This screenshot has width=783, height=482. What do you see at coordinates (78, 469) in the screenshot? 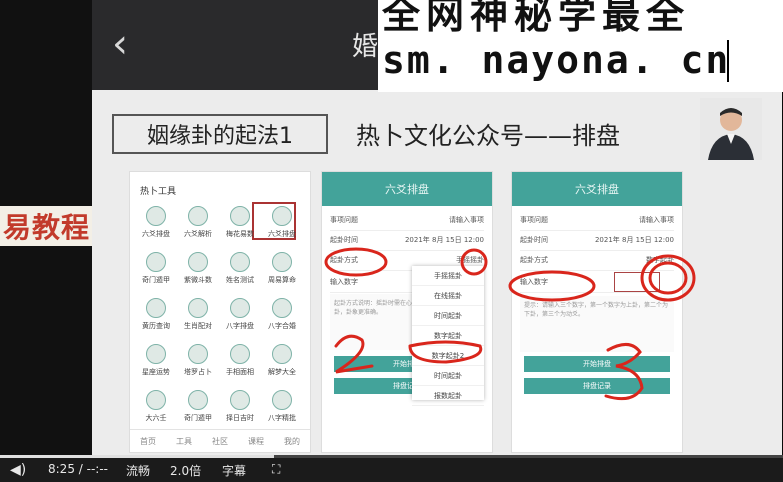
I see `time-display: 8:25 / --:--` at bounding box center [78, 469].